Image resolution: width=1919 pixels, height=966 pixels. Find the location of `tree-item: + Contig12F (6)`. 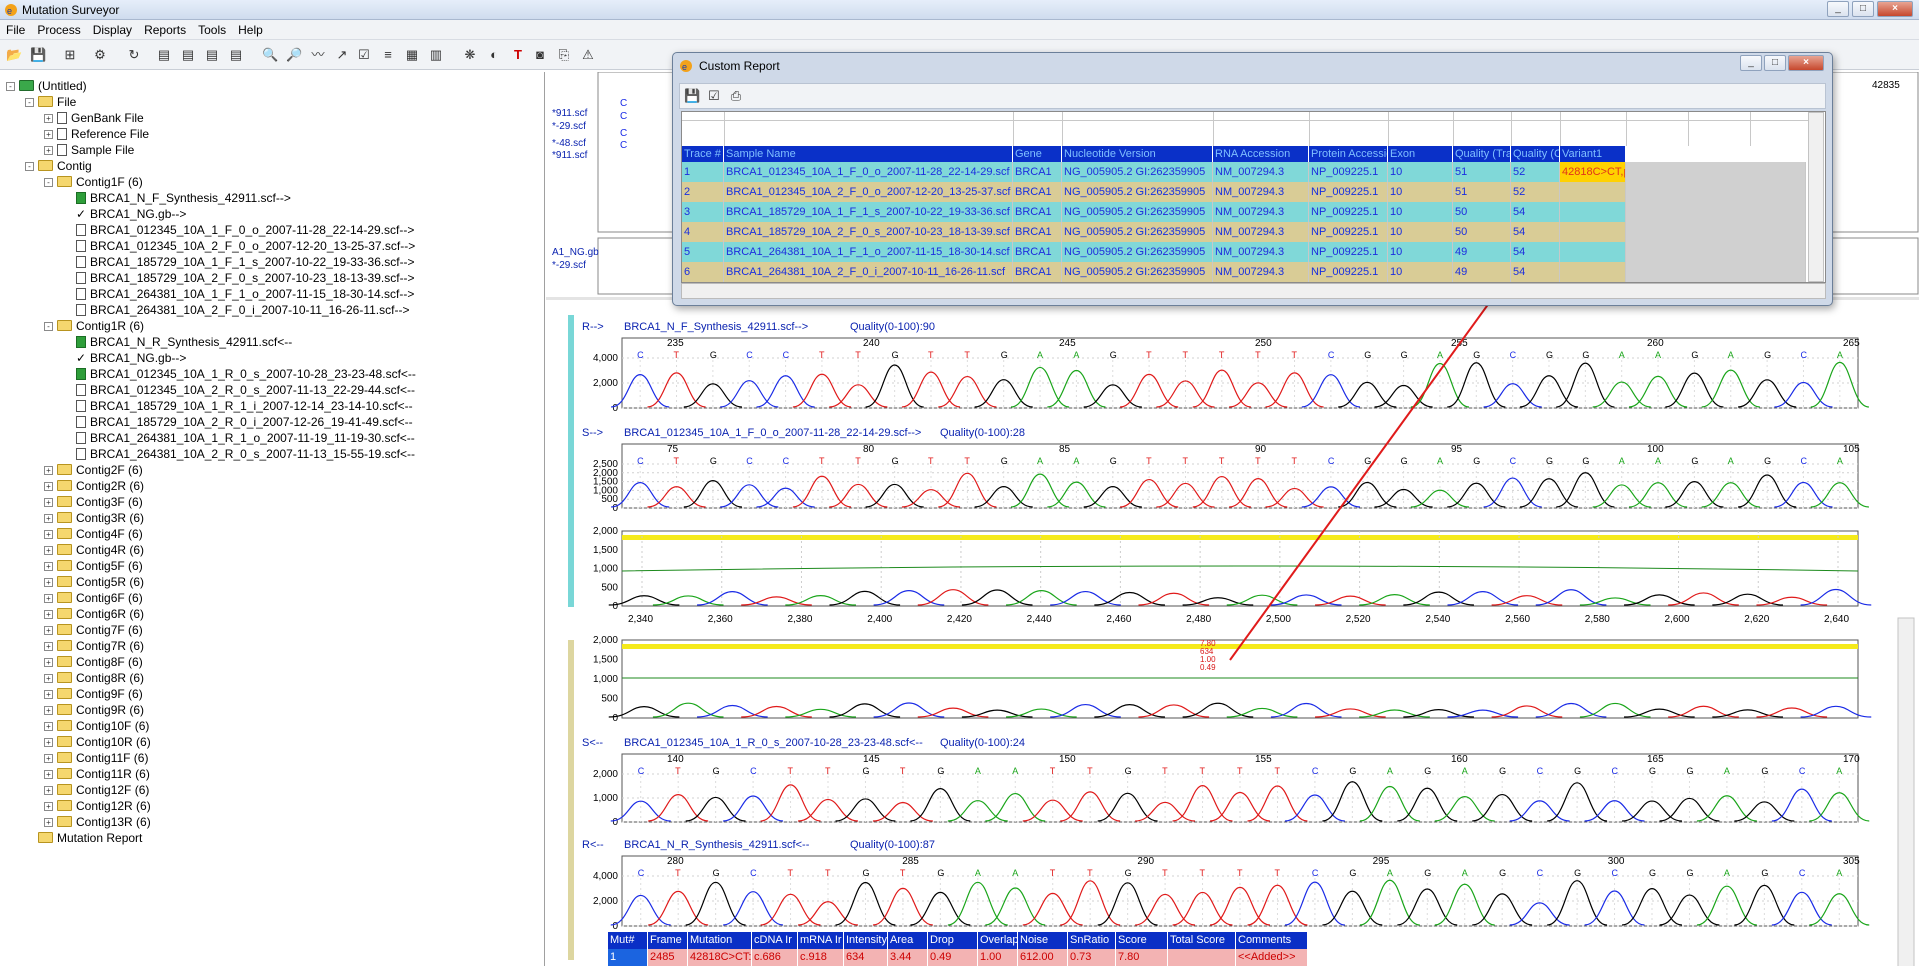

tree-item: + Contig12F (6) is located at coordinates (96, 790).